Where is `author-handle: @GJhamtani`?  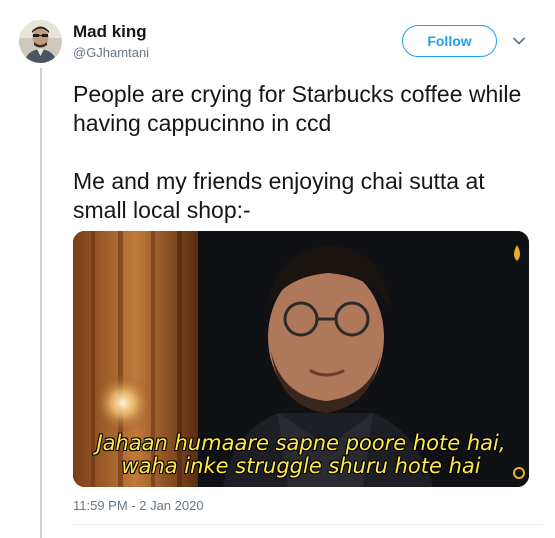
author-handle: @GJhamtani is located at coordinates (111, 52).